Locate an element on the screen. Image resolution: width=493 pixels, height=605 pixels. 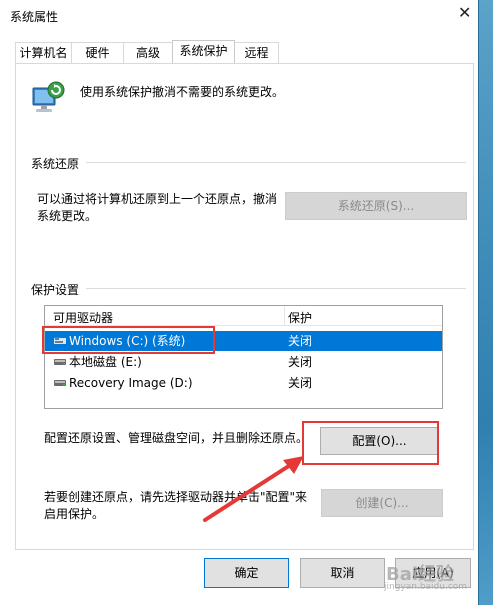
column-available-drives: 可用驱动器 is located at coordinates (83, 317).